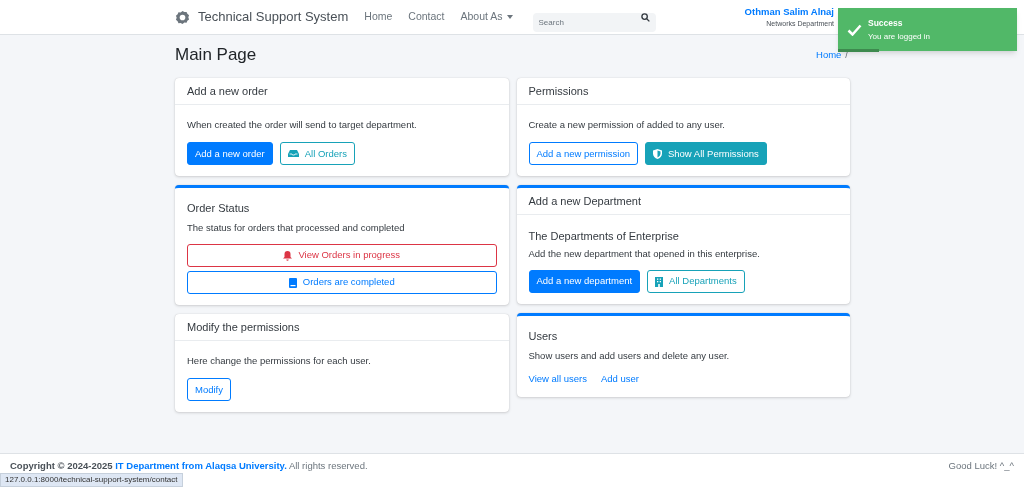  Describe the element at coordinates (696, 281) in the screenshot. I see `button: All Departments` at that location.